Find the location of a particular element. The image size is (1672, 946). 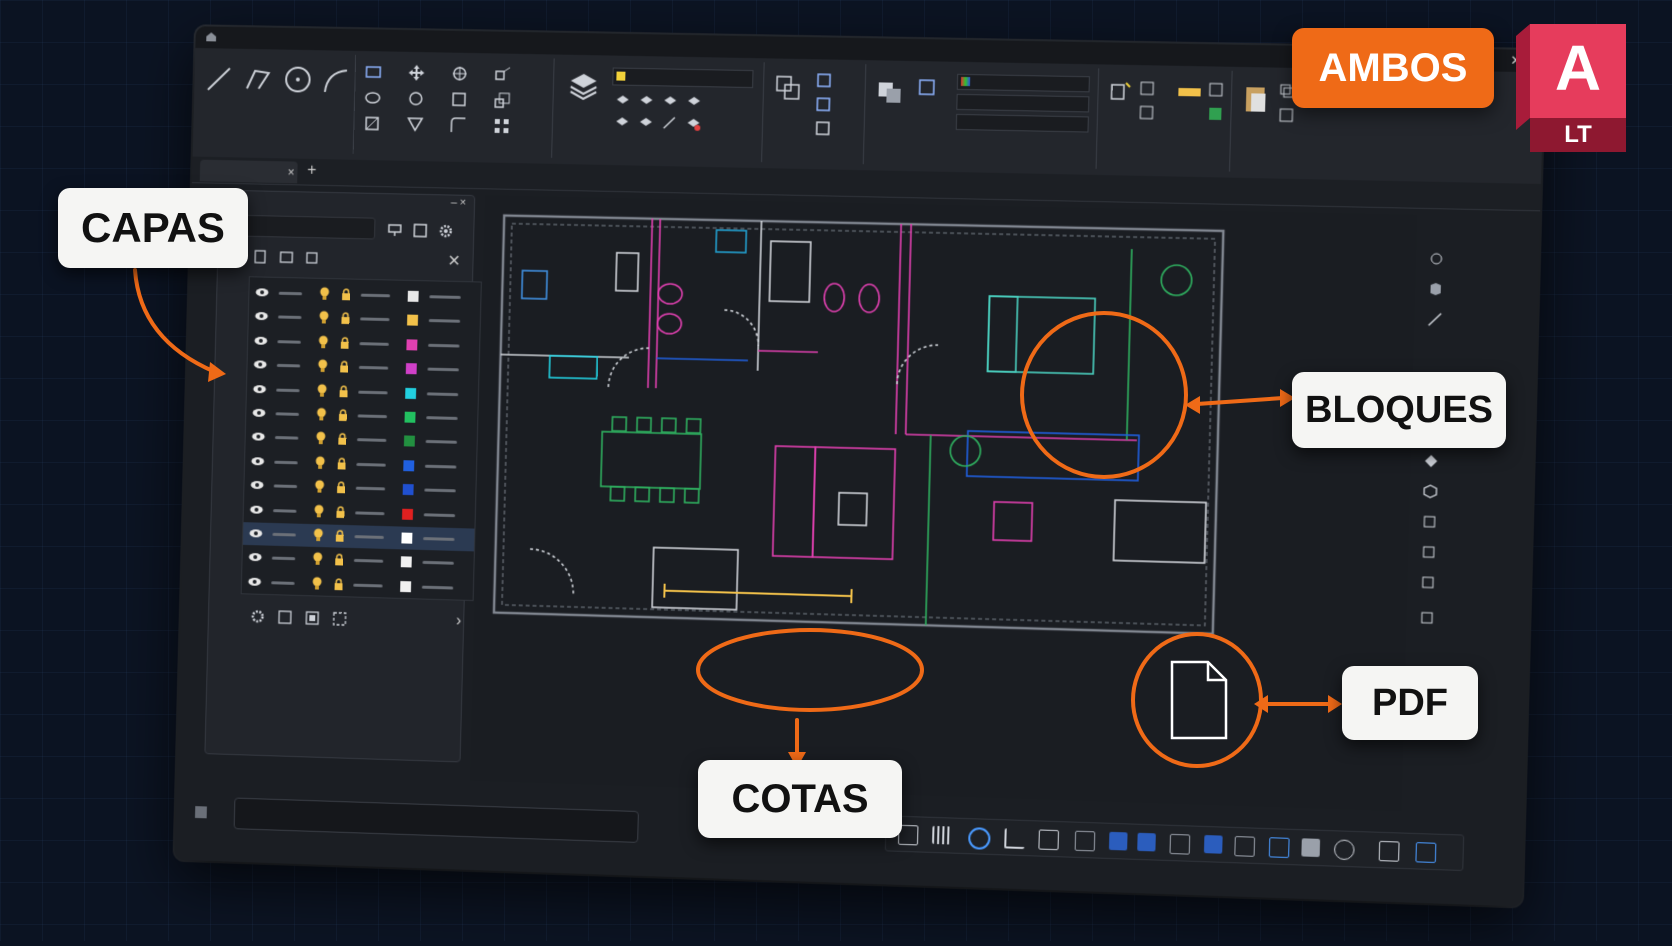

delete-layer-icon is located at coordinates (312, 258).